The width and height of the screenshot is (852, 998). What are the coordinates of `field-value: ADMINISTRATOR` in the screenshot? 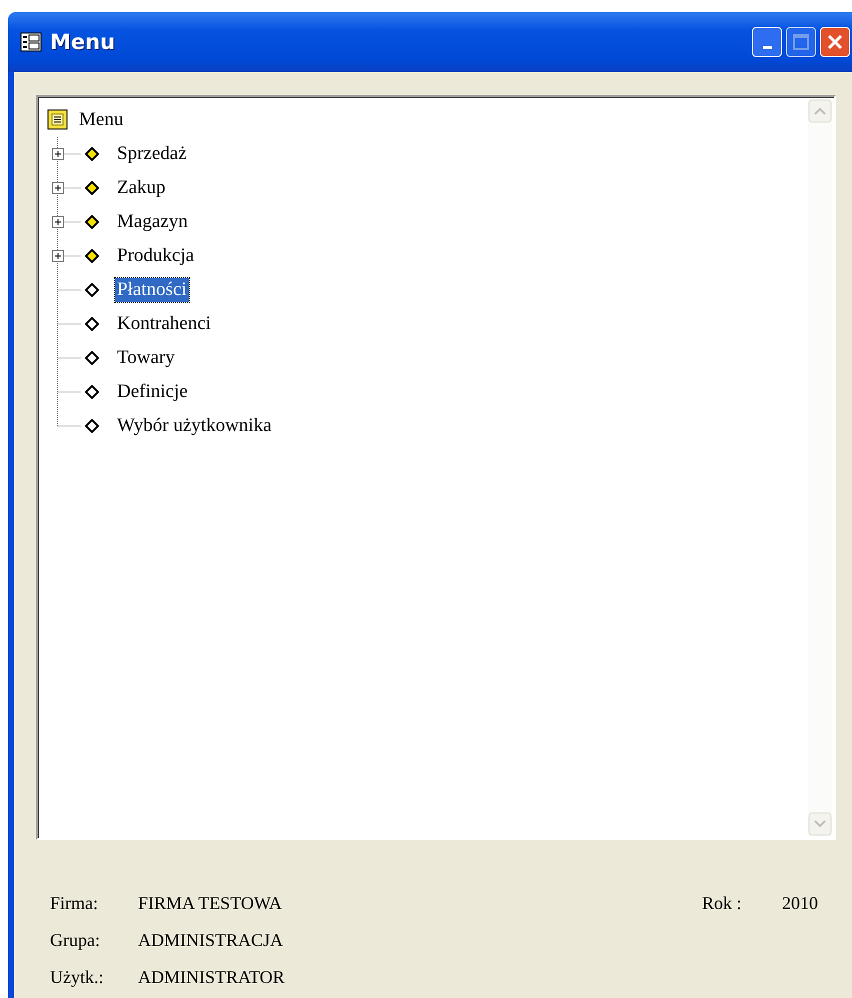 It's located at (211, 977).